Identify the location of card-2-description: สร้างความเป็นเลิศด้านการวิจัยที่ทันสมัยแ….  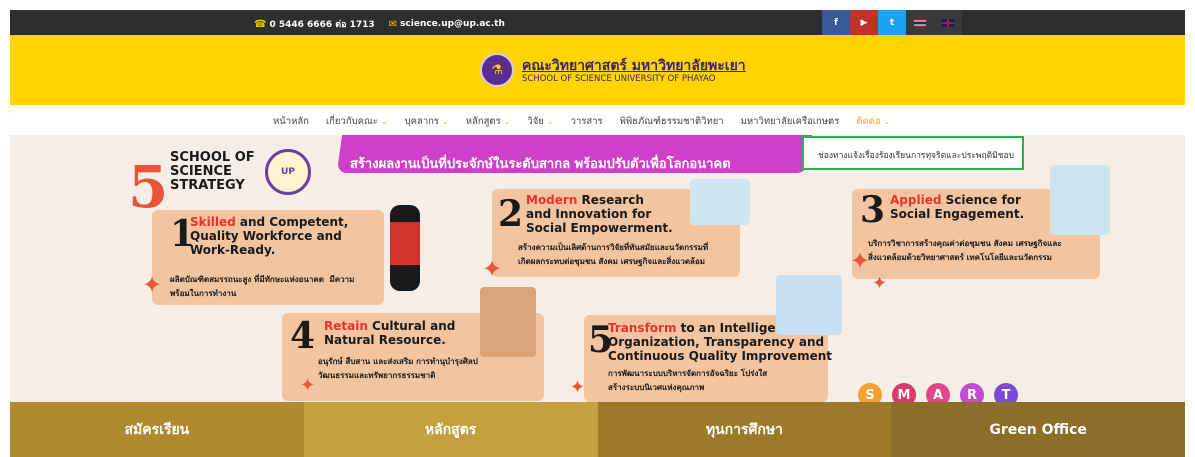
(613, 254).